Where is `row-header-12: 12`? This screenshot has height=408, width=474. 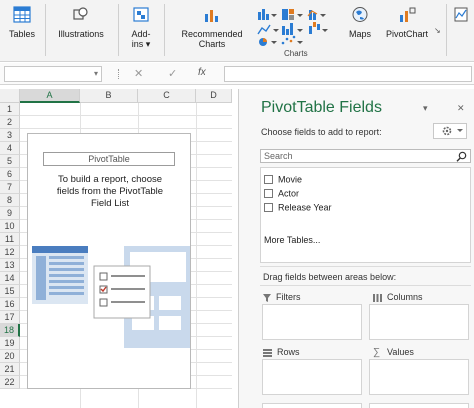 row-header-12: 12 is located at coordinates (10, 252).